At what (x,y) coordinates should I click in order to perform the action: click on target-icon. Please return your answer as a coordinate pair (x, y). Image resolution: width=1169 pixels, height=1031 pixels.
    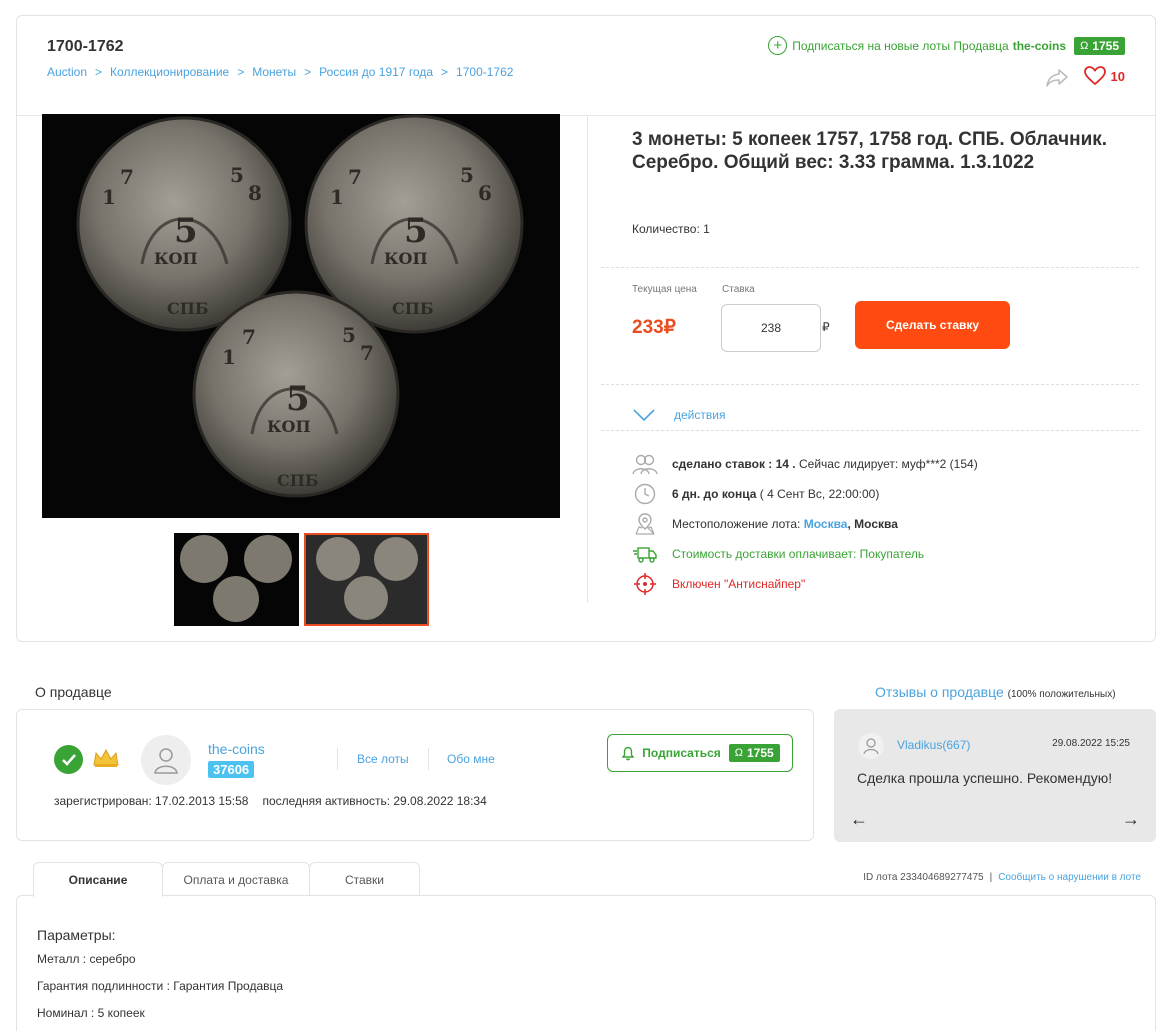
    Looking at the image, I should click on (645, 584).